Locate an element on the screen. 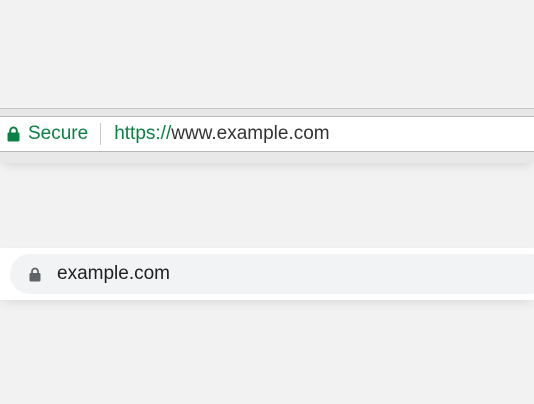 The image size is (534, 404). url-text: https://www.example.com is located at coordinates (221, 134).